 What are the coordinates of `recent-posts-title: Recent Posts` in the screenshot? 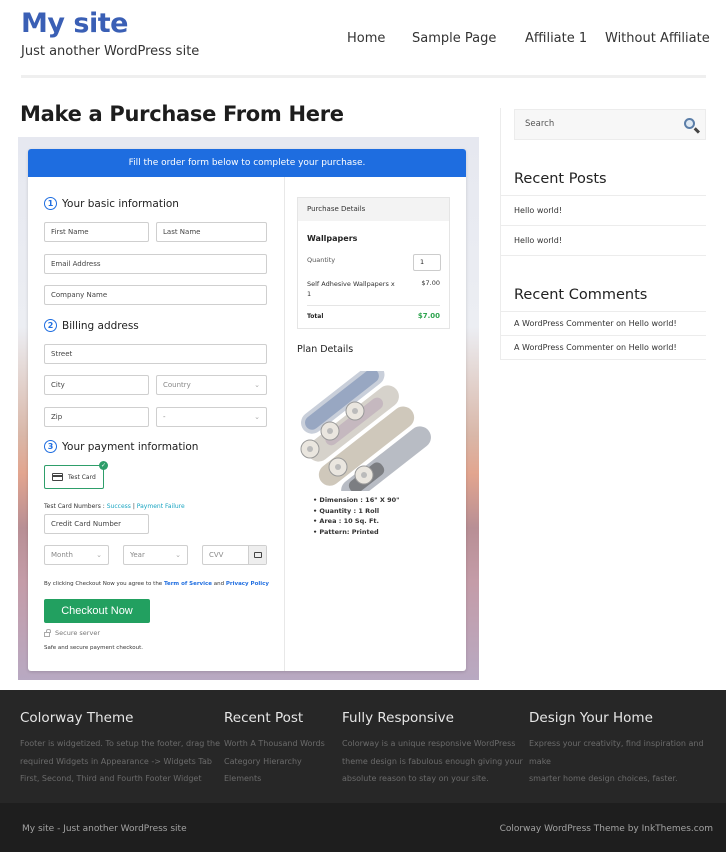 It's located at (560, 179).